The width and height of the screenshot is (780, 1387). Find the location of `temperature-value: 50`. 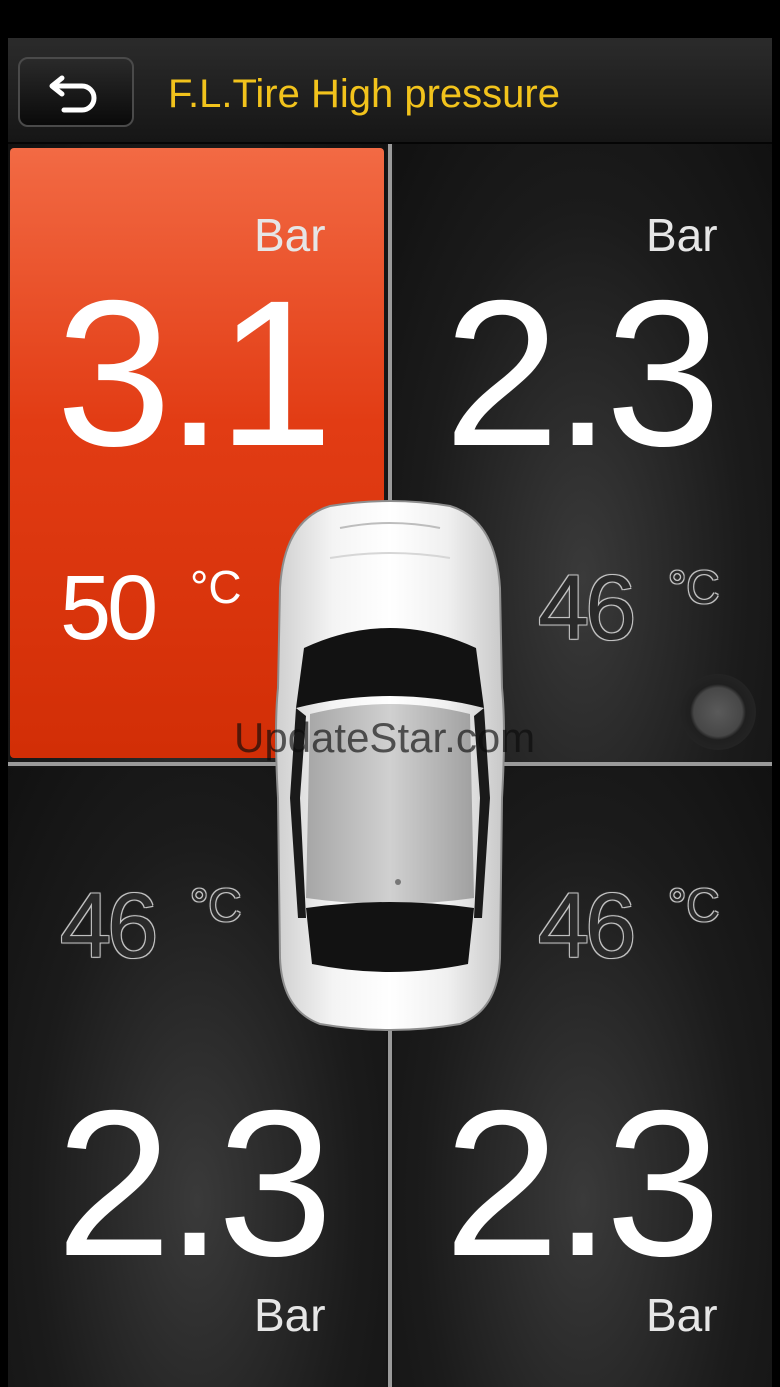

temperature-value: 50 is located at coordinates (109, 608).